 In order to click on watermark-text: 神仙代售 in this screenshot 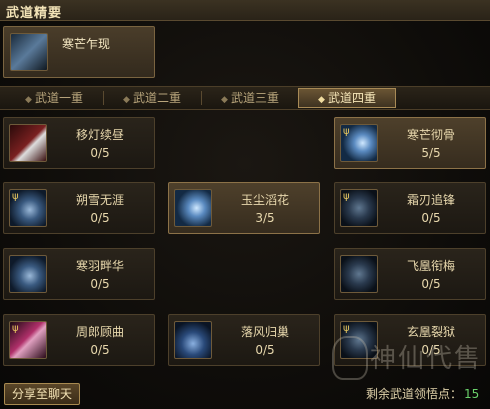, I will do `click(426, 359)`.